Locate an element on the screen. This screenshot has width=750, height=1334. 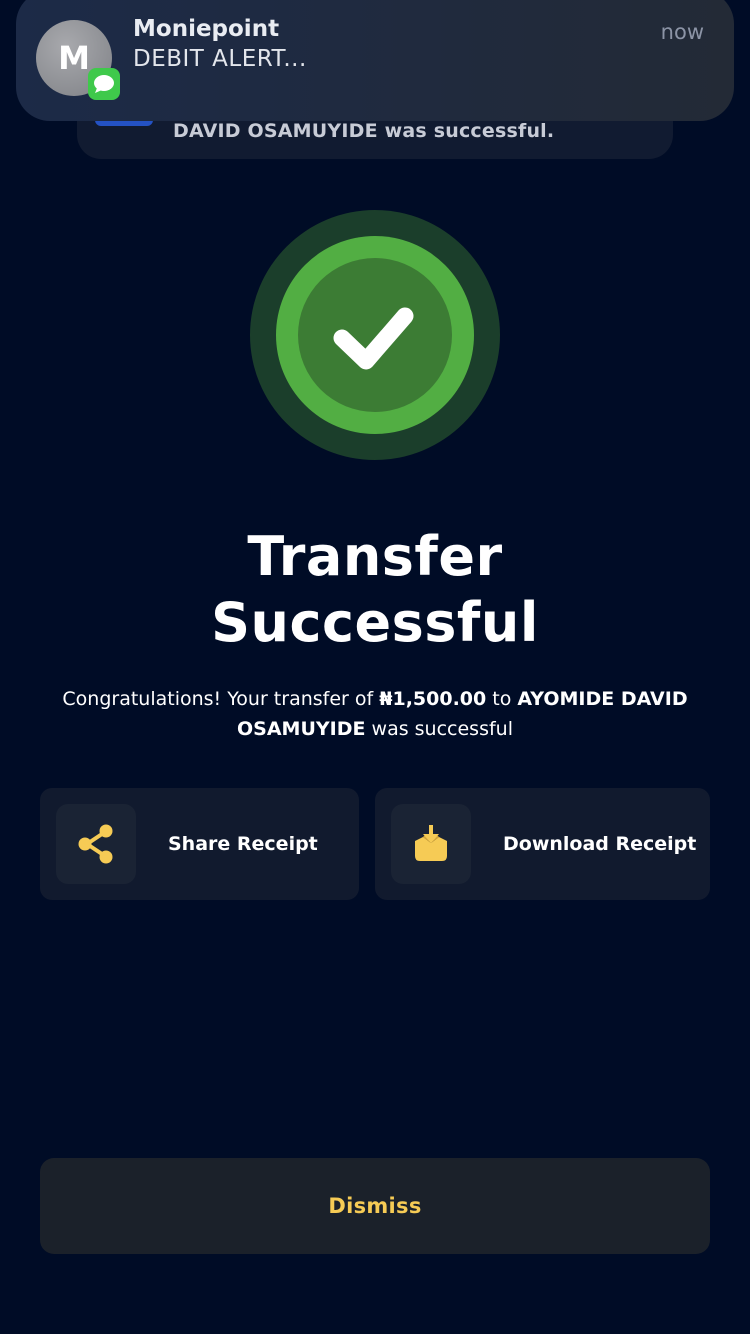
share-icon is located at coordinates (95, 844).